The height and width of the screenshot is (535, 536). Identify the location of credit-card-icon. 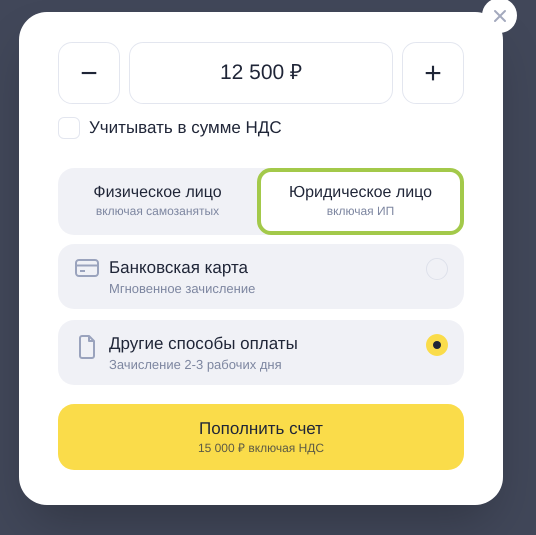
(87, 267).